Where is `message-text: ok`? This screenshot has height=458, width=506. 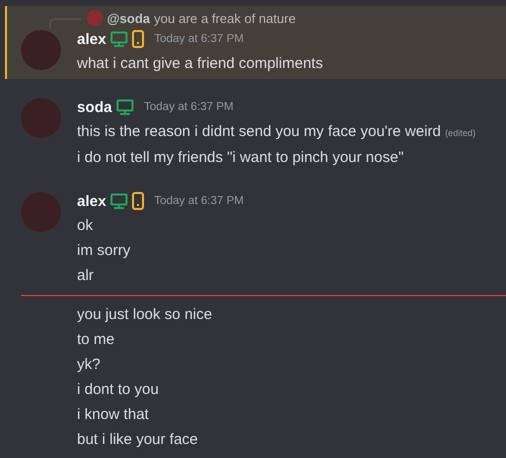
message-text: ok is located at coordinates (85, 226).